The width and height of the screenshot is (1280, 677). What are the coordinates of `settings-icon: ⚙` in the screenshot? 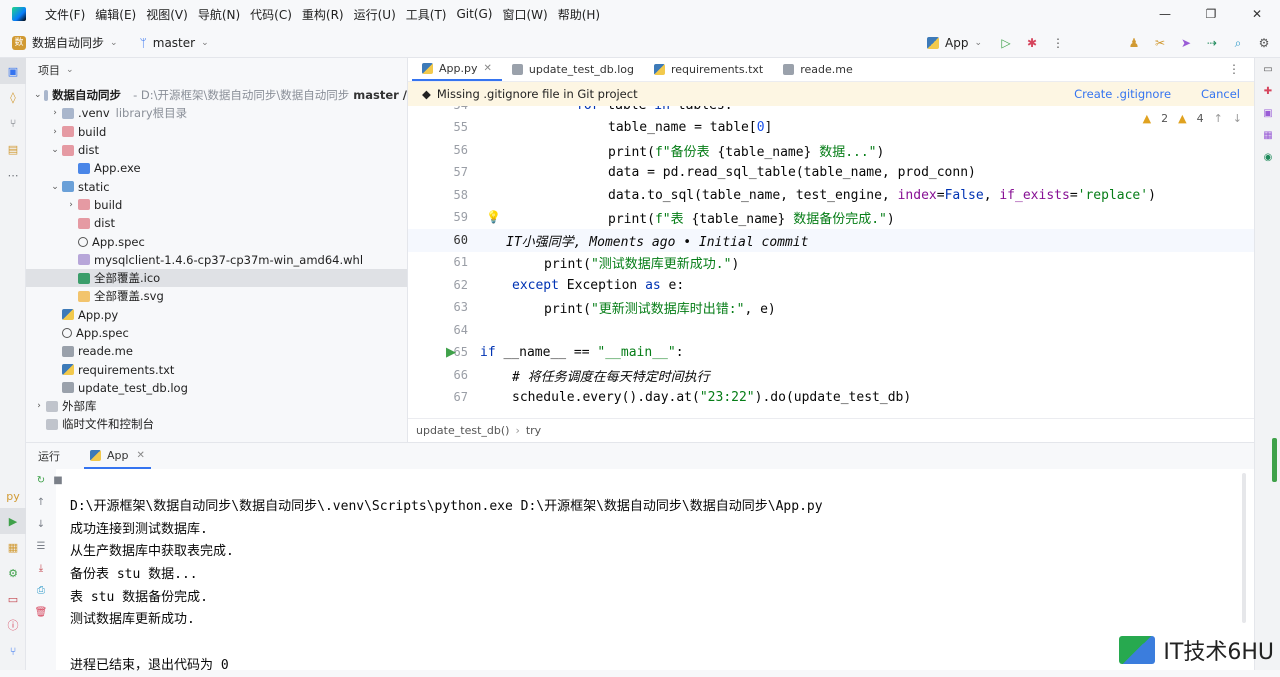 It's located at (1264, 43).